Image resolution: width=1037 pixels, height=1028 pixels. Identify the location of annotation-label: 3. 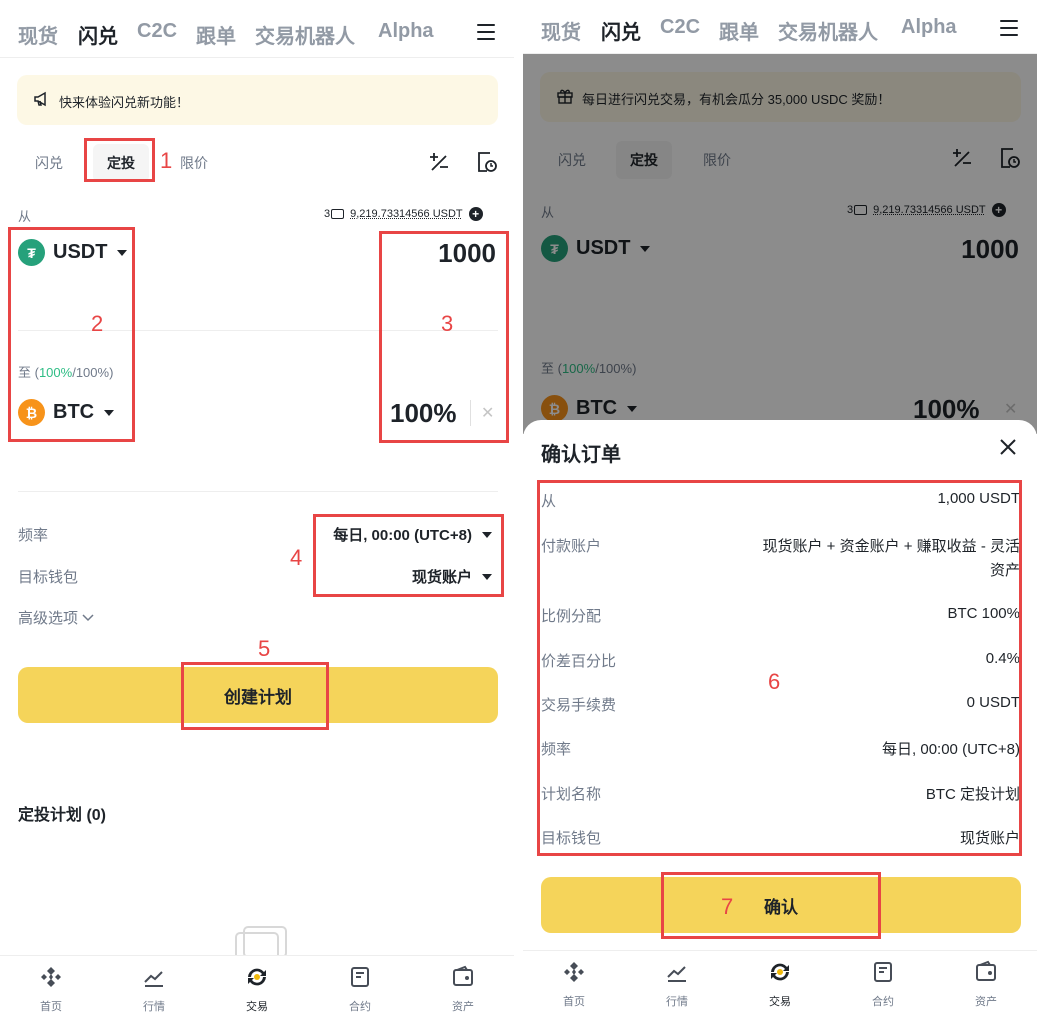
(447, 323).